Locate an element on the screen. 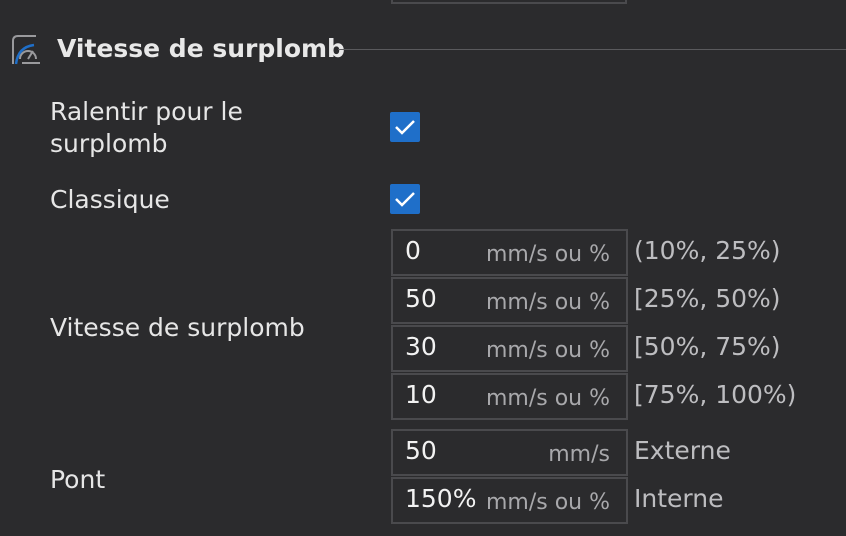  field-value: 10 is located at coordinates (421, 394).